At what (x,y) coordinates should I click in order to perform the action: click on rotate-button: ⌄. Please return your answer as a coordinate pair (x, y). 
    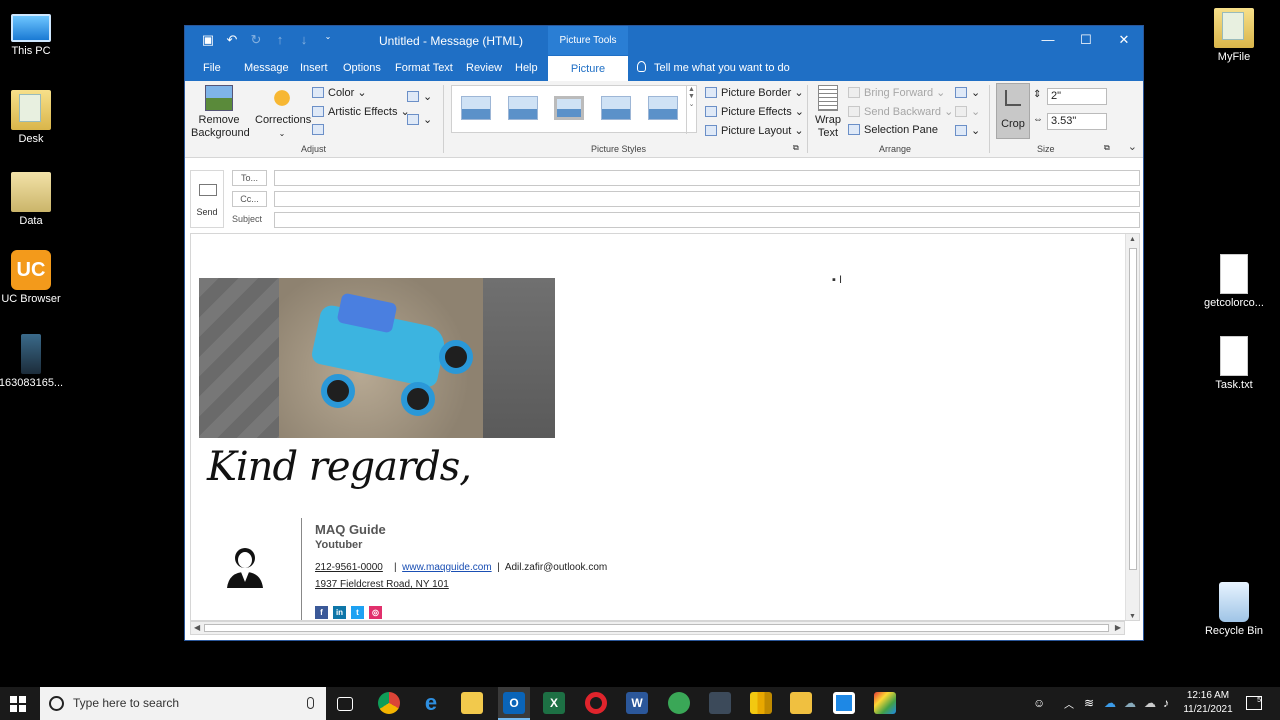
    Looking at the image, I should click on (967, 130).